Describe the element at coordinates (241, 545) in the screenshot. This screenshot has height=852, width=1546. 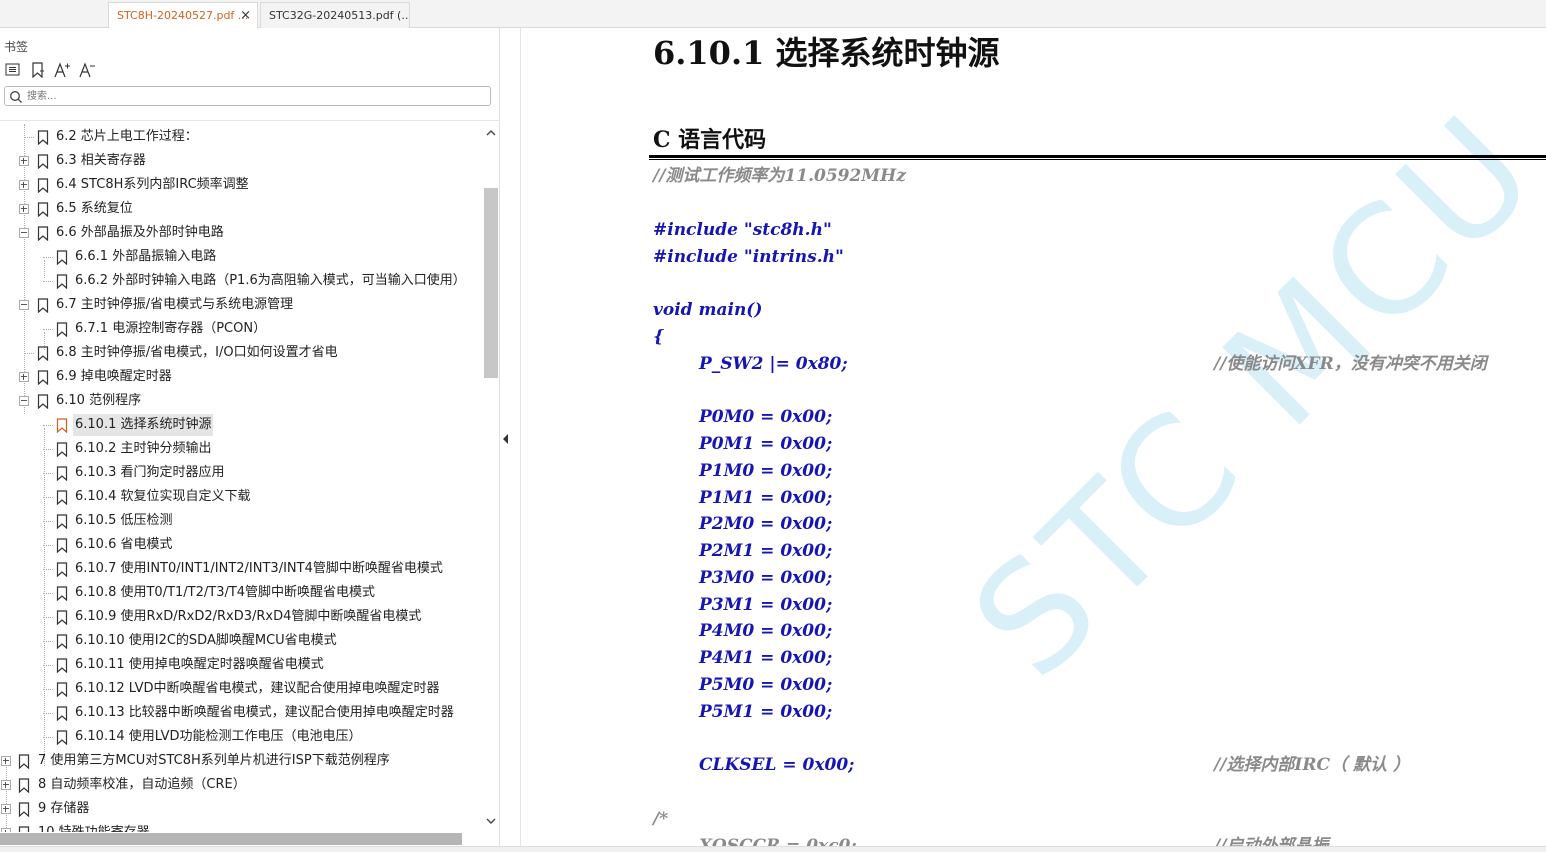
I see `bookmark-item: 6.10.6 省电模式` at that location.